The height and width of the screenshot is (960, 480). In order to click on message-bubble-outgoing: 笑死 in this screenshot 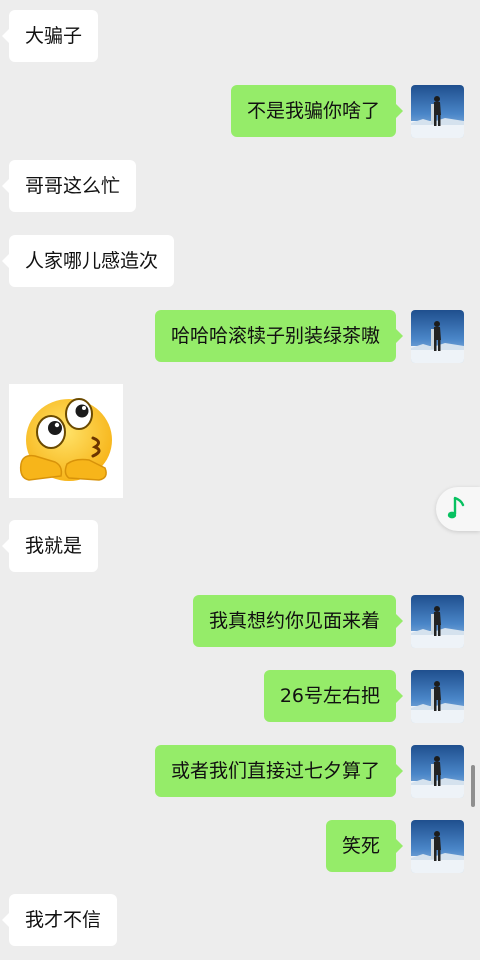, I will do `click(364, 846)`.